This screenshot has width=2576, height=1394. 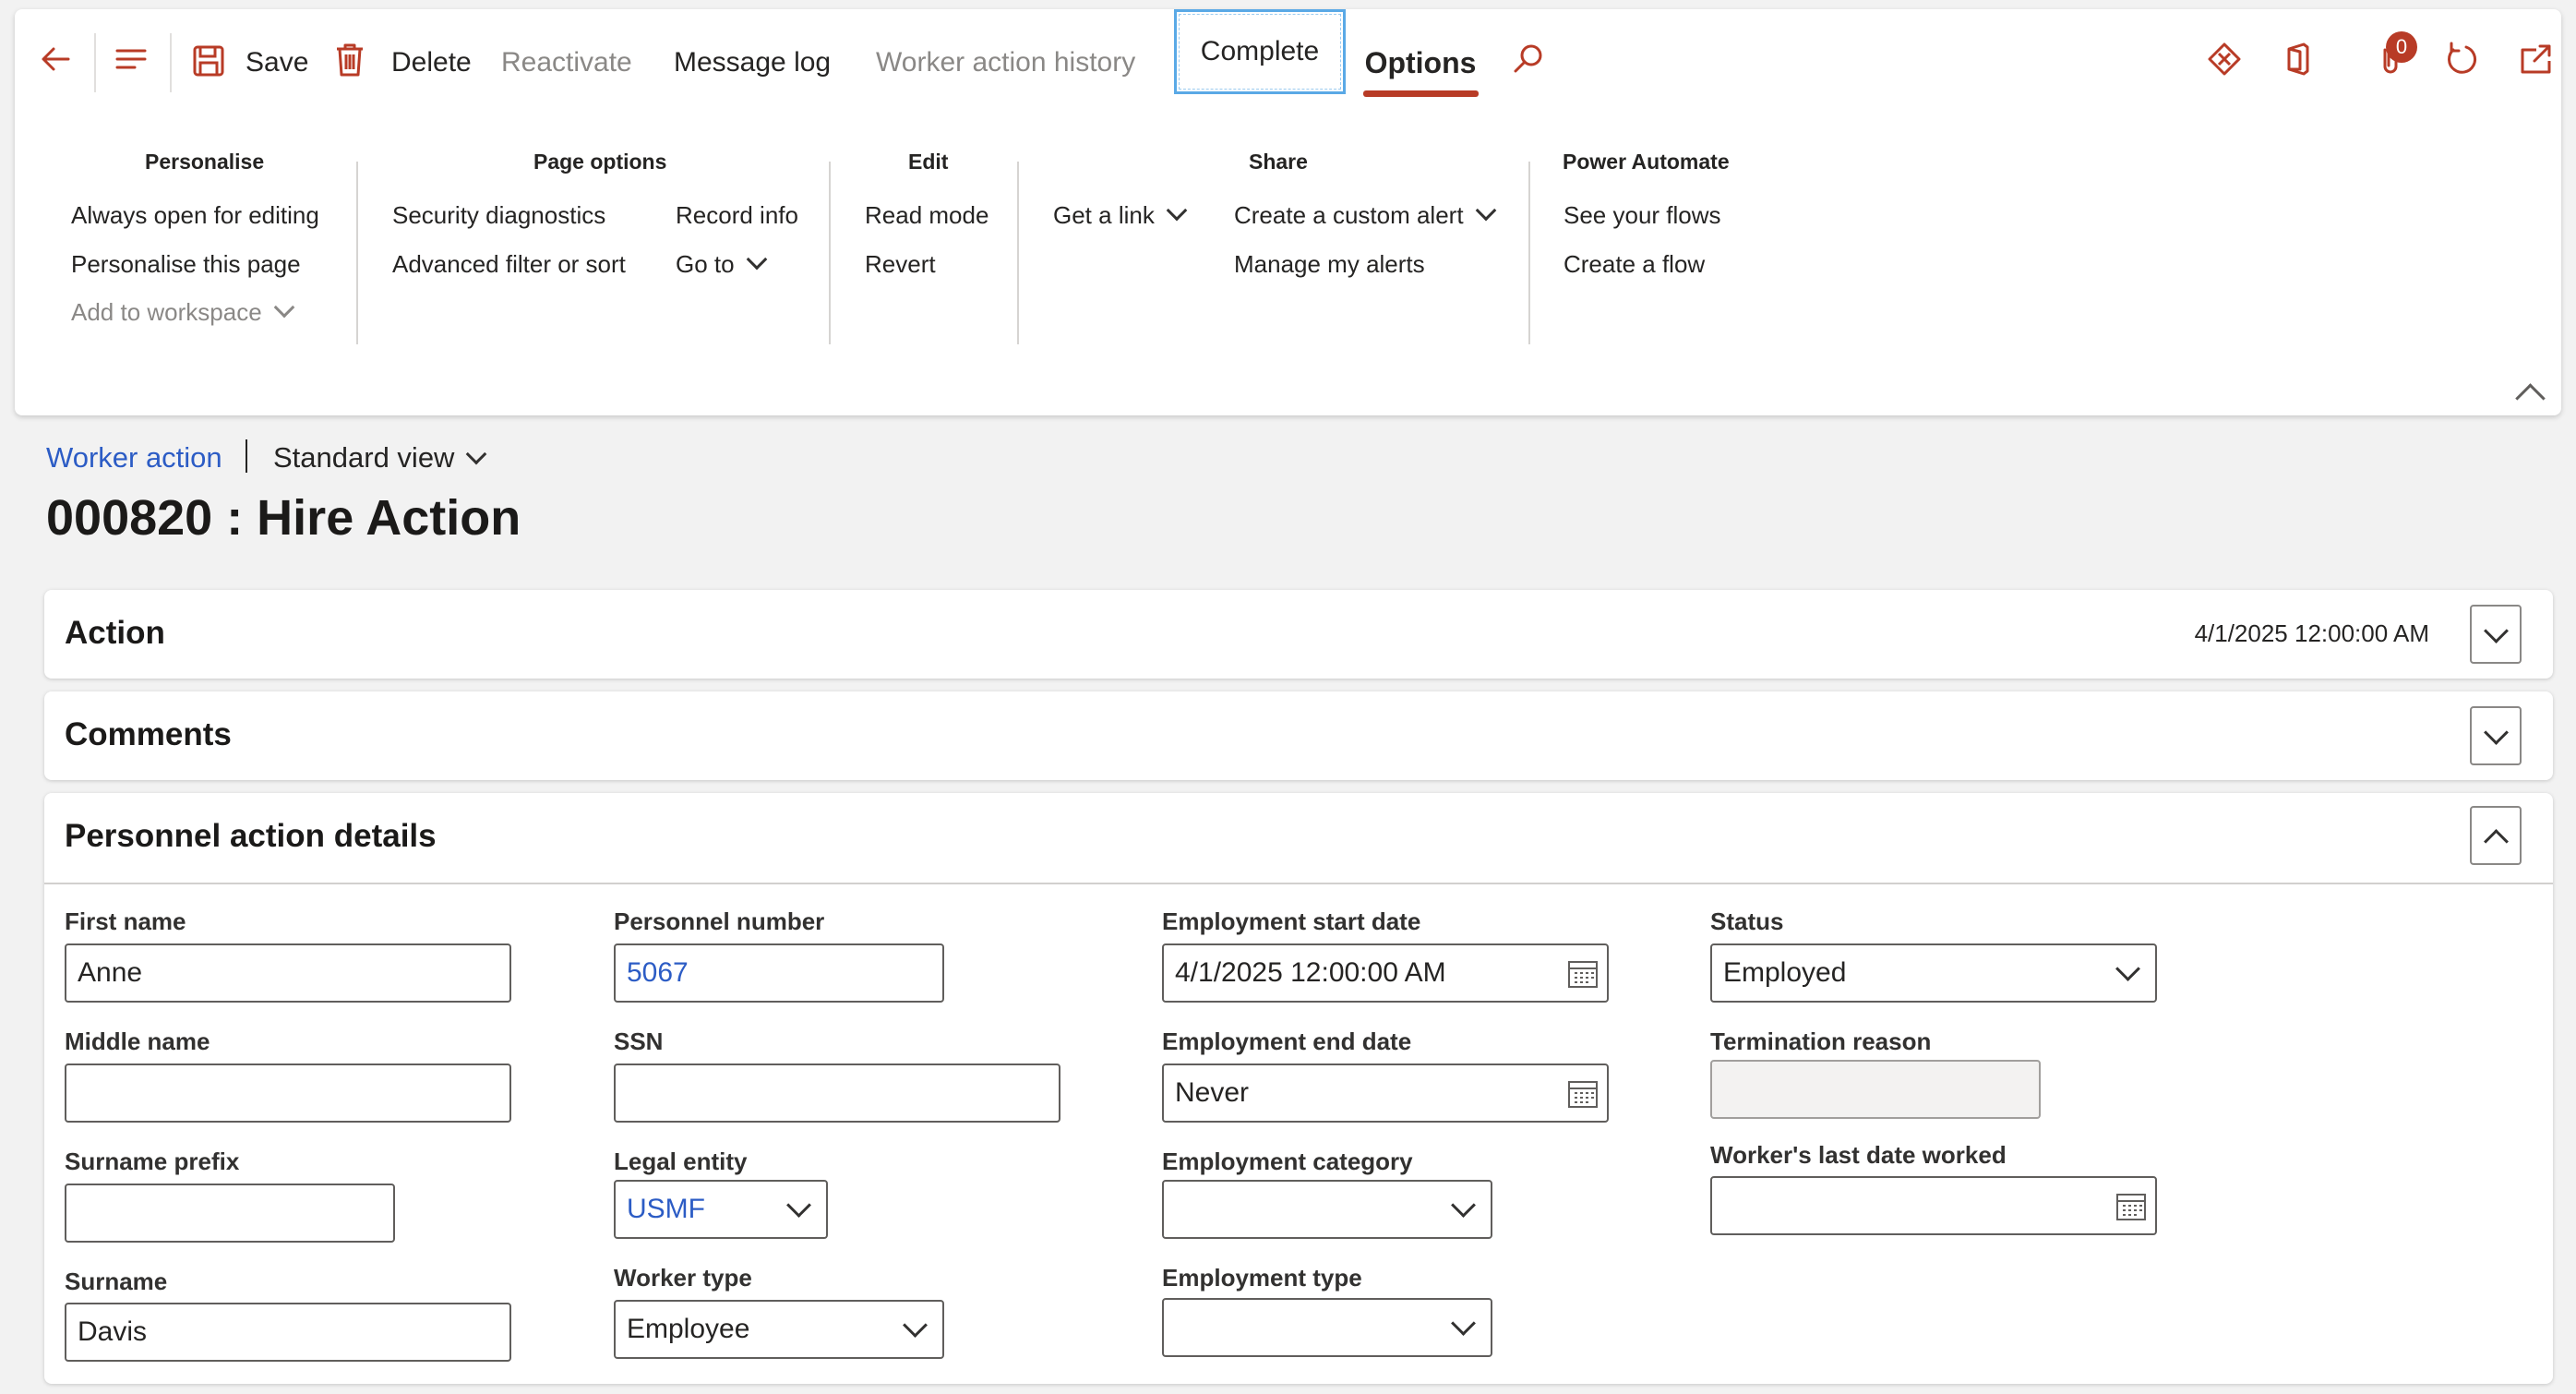 What do you see at coordinates (56, 59) in the screenshot?
I see `back-arrow-icon` at bounding box center [56, 59].